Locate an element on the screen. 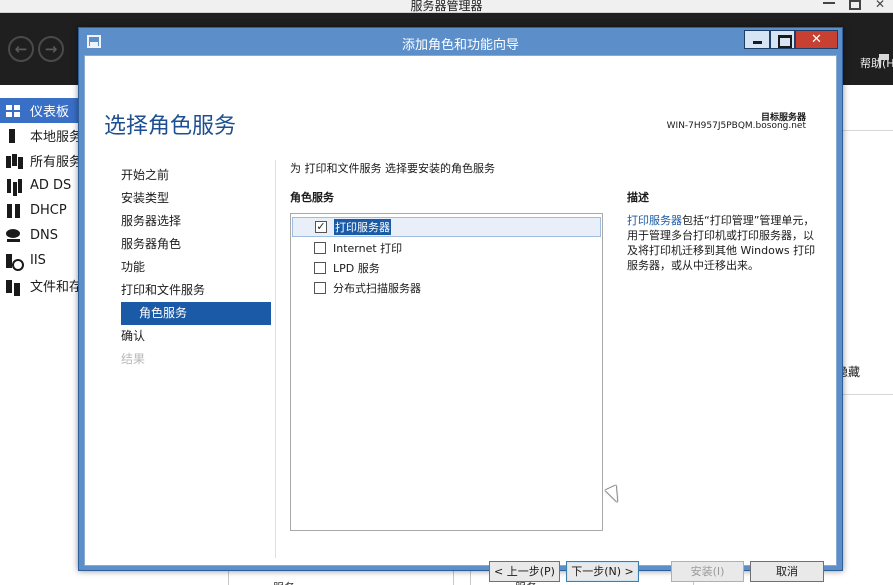 The image size is (893, 585). lpd-service-checkbox is located at coordinates (320, 268).